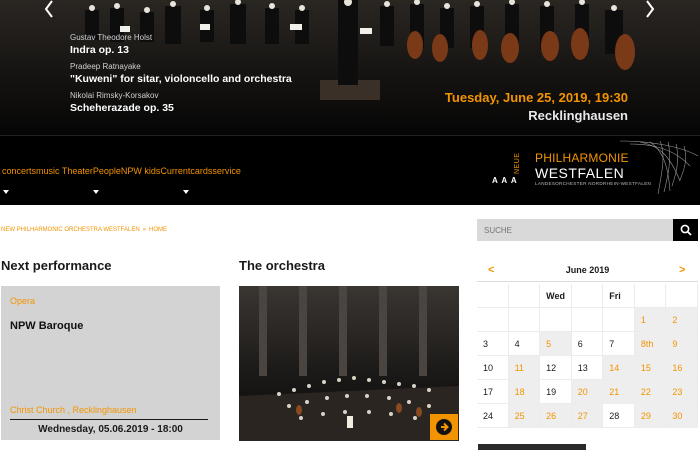 The height and width of the screenshot is (450, 700). I want to click on work-title: Scheherazade op. 35, so click(122, 108).